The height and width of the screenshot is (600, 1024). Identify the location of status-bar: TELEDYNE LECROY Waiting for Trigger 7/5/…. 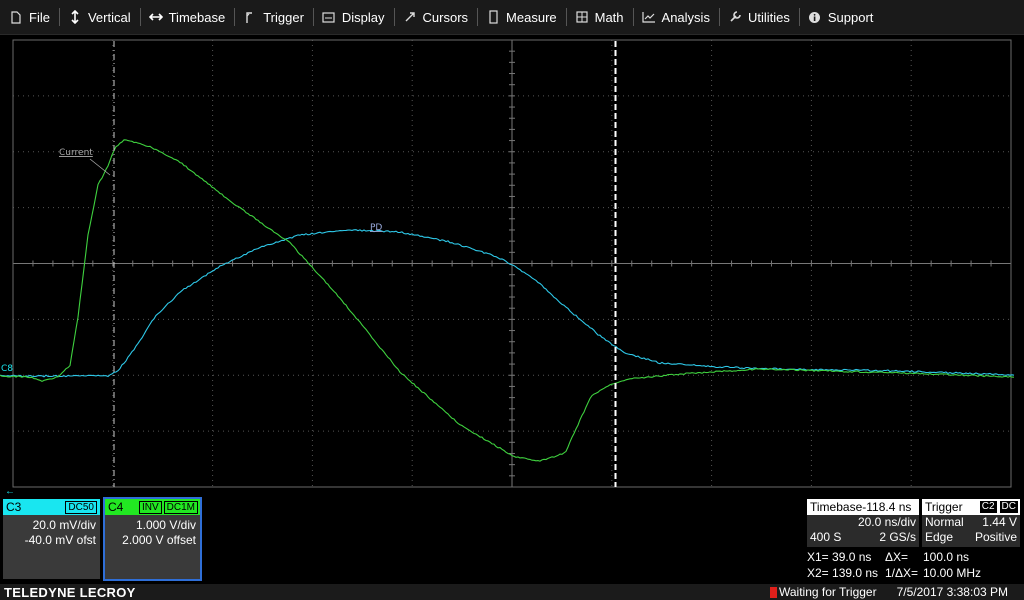
(512, 592).